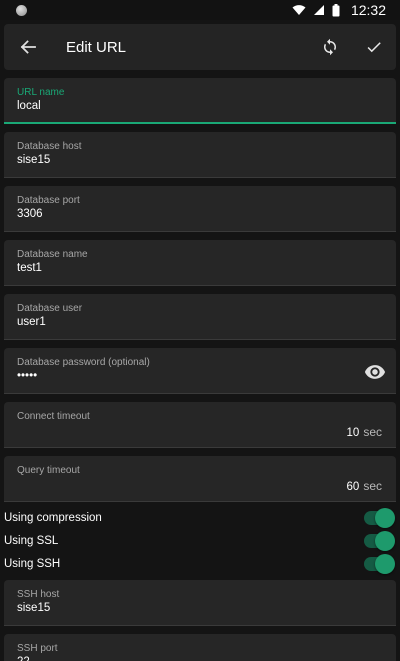  I want to click on url-name-field: URL name local, so click(200, 101).